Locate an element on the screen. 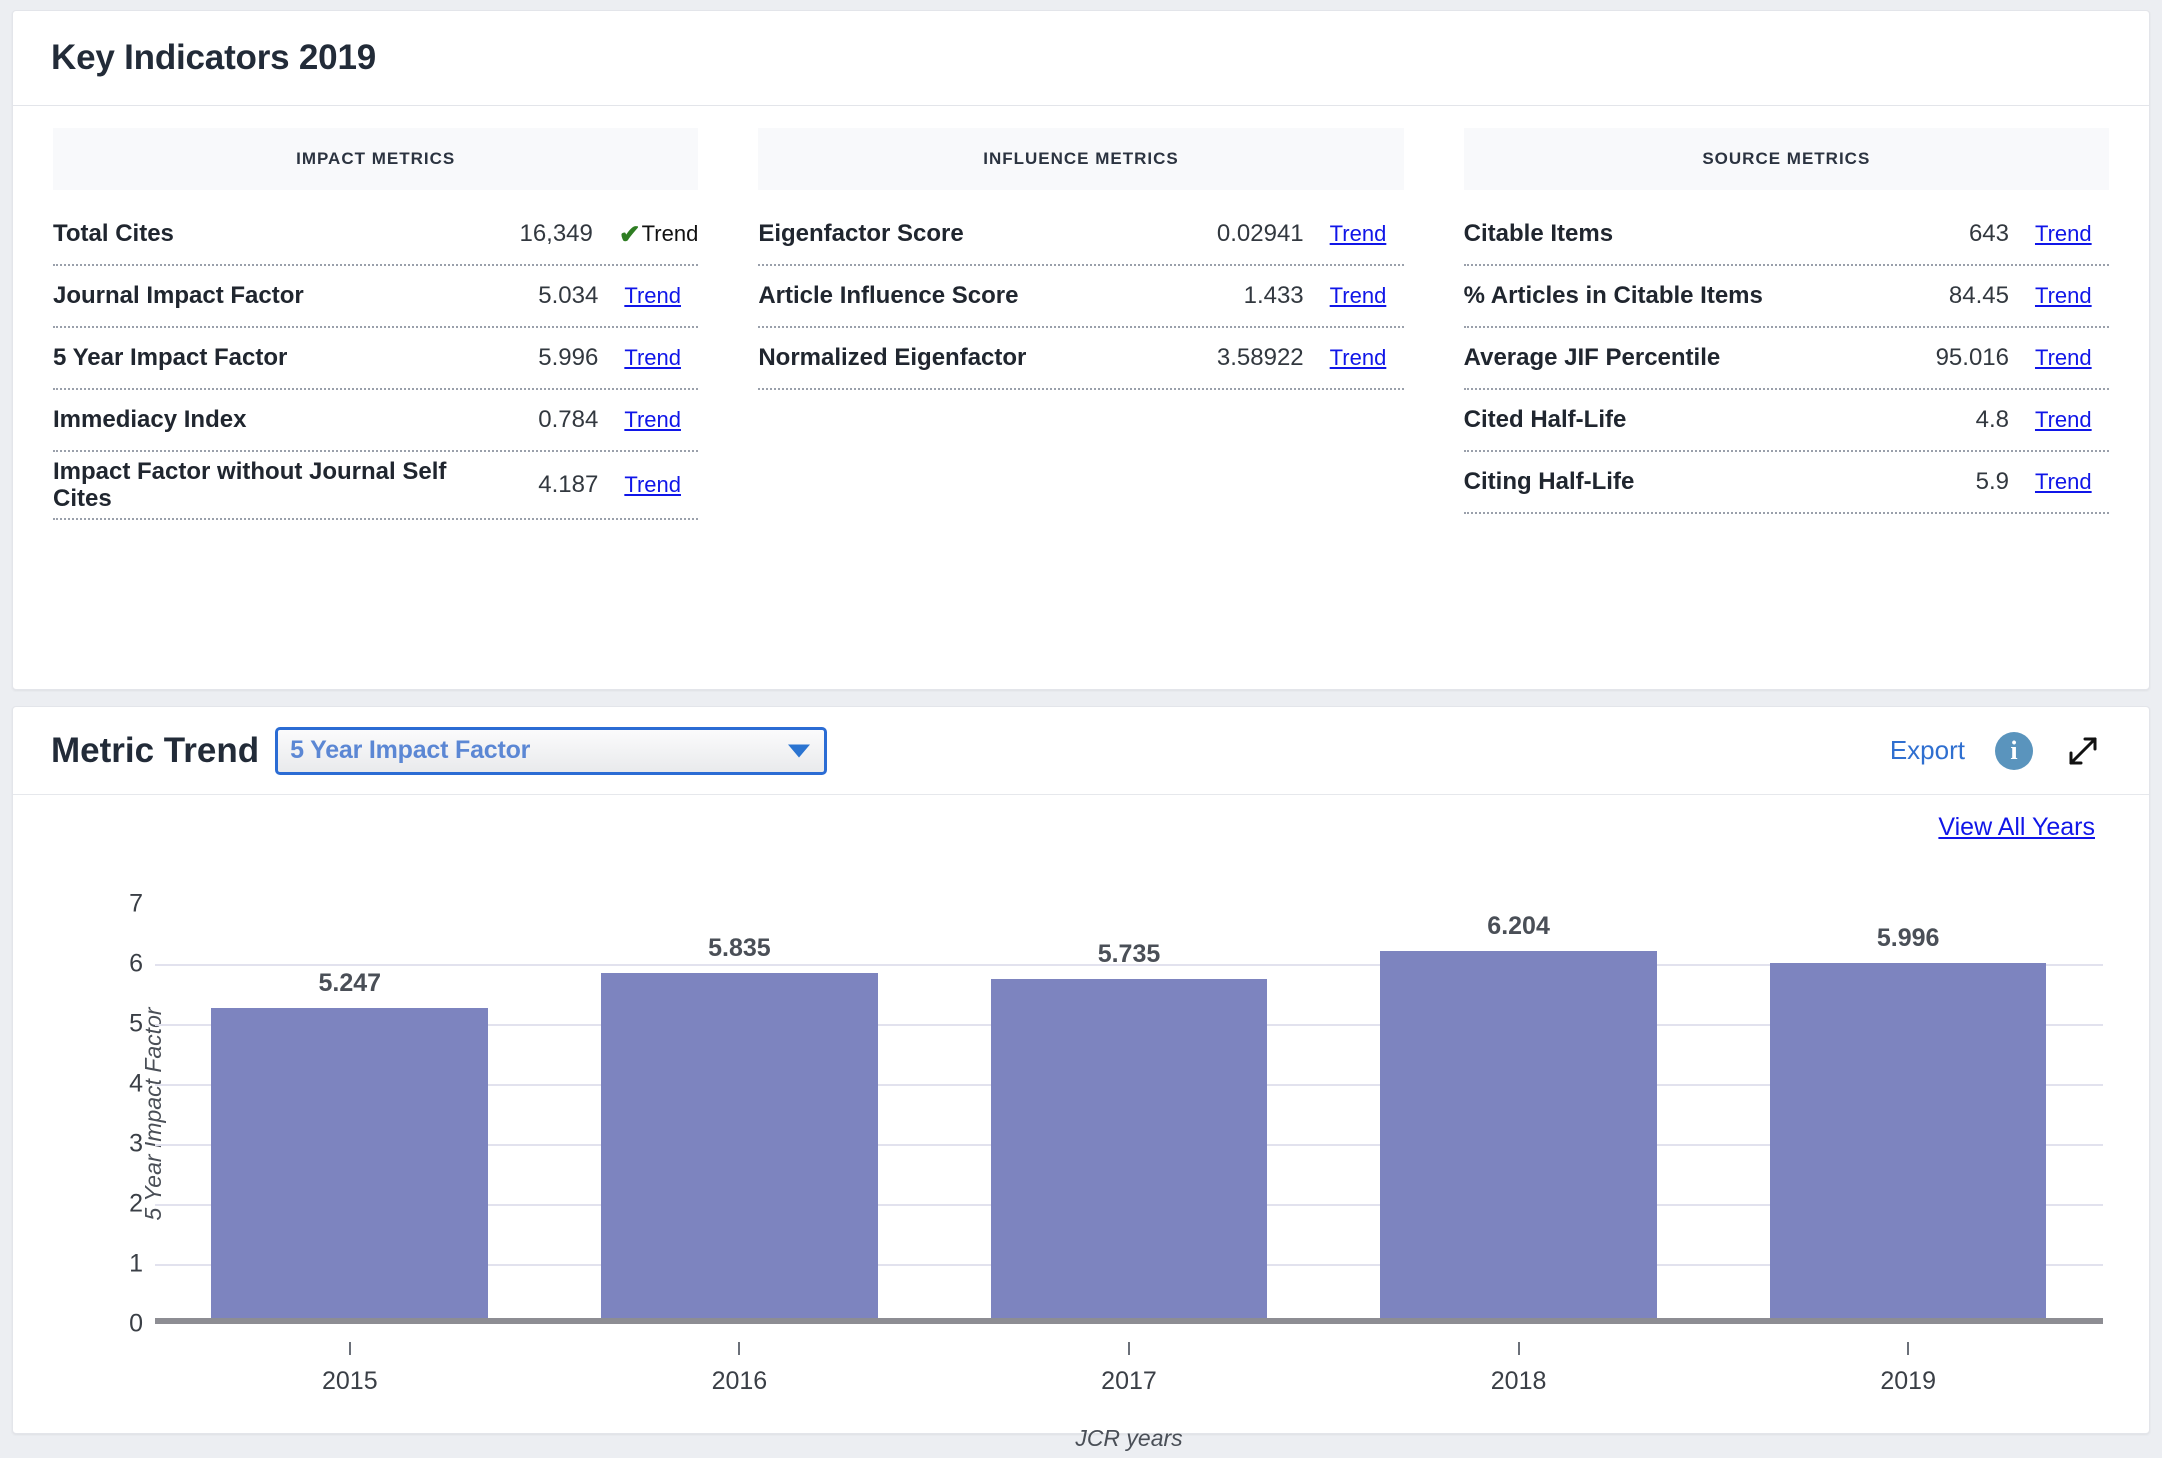 The height and width of the screenshot is (1458, 2162). metric-name: Citing Half-Life is located at coordinates (1549, 482).